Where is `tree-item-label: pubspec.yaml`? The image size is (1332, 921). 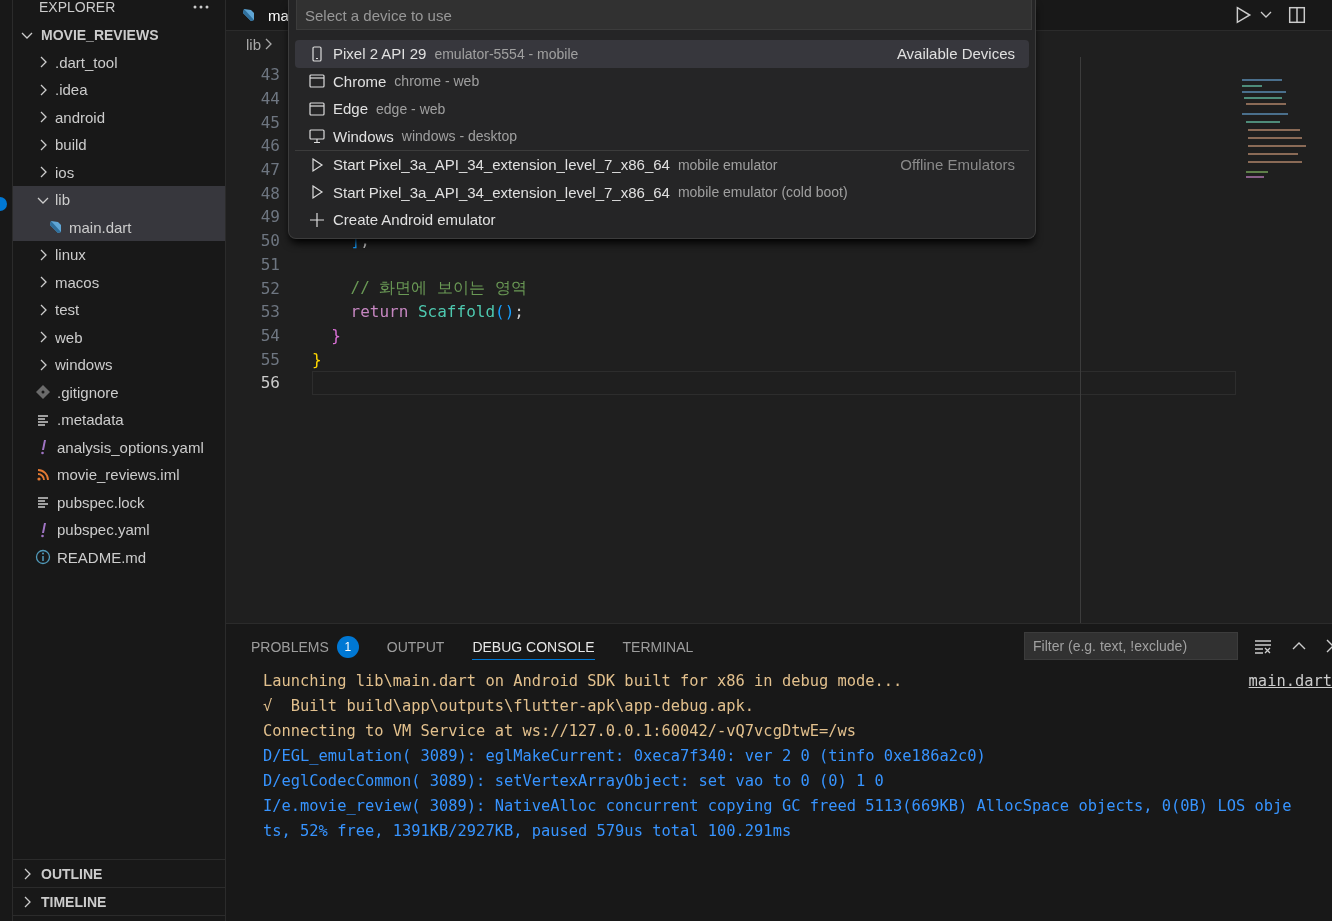 tree-item-label: pubspec.yaml is located at coordinates (103, 530).